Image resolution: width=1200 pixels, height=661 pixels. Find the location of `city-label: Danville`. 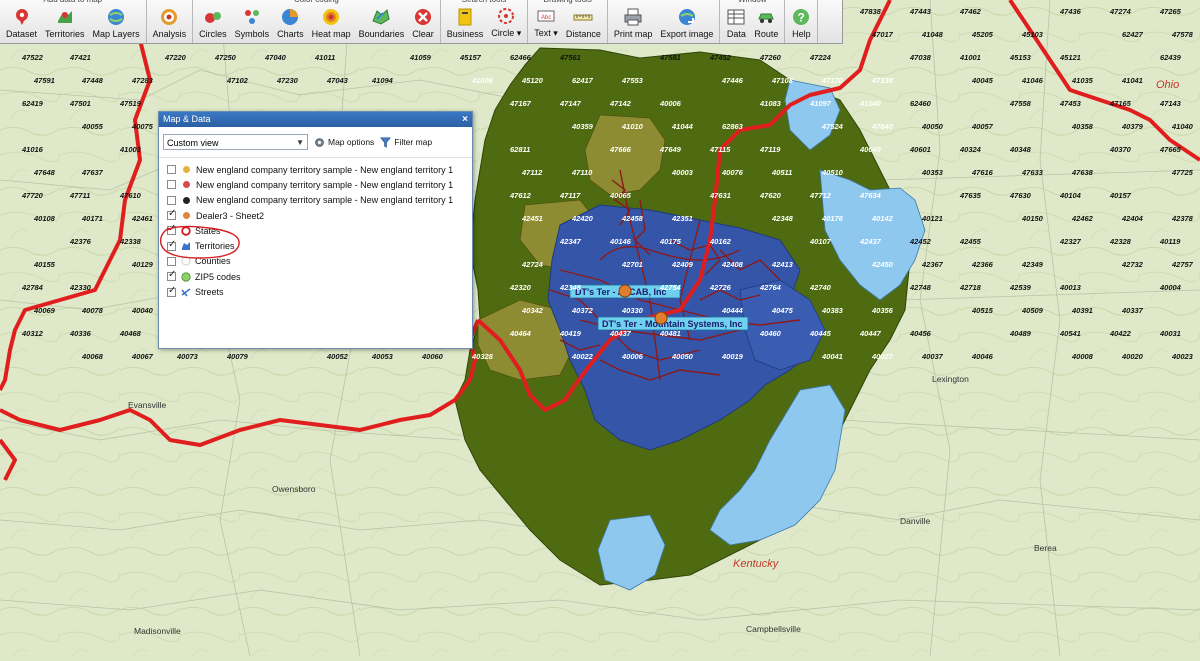

city-label: Danville is located at coordinates (915, 521).